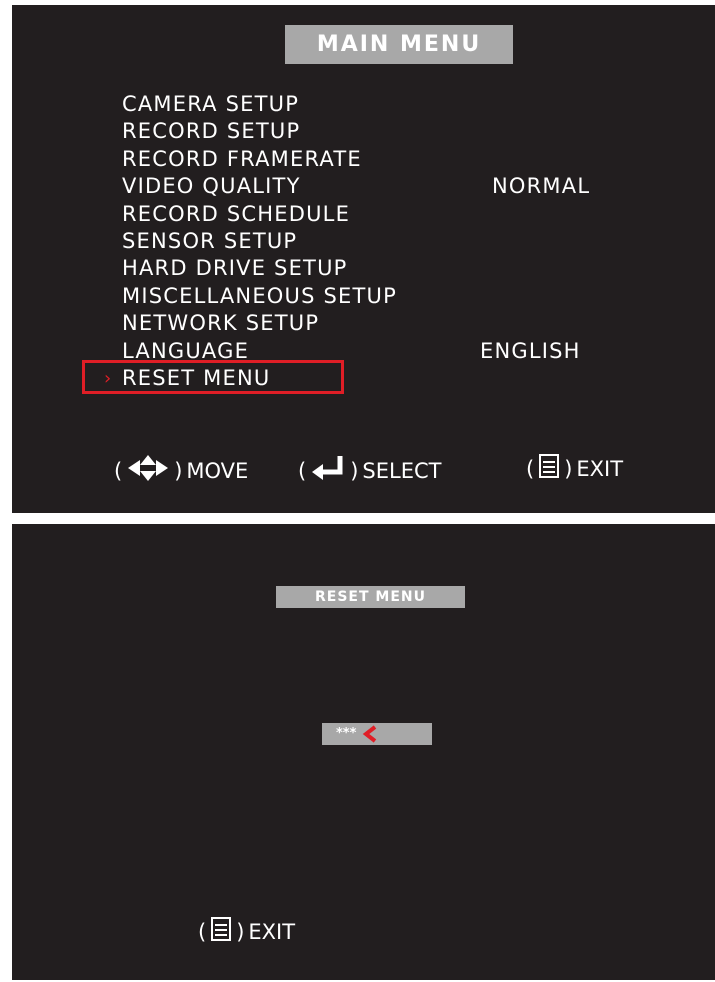 The width and height of the screenshot is (715, 982). Describe the element at coordinates (399, 44) in the screenshot. I see `main-menu-title: MAIN MENU` at that location.